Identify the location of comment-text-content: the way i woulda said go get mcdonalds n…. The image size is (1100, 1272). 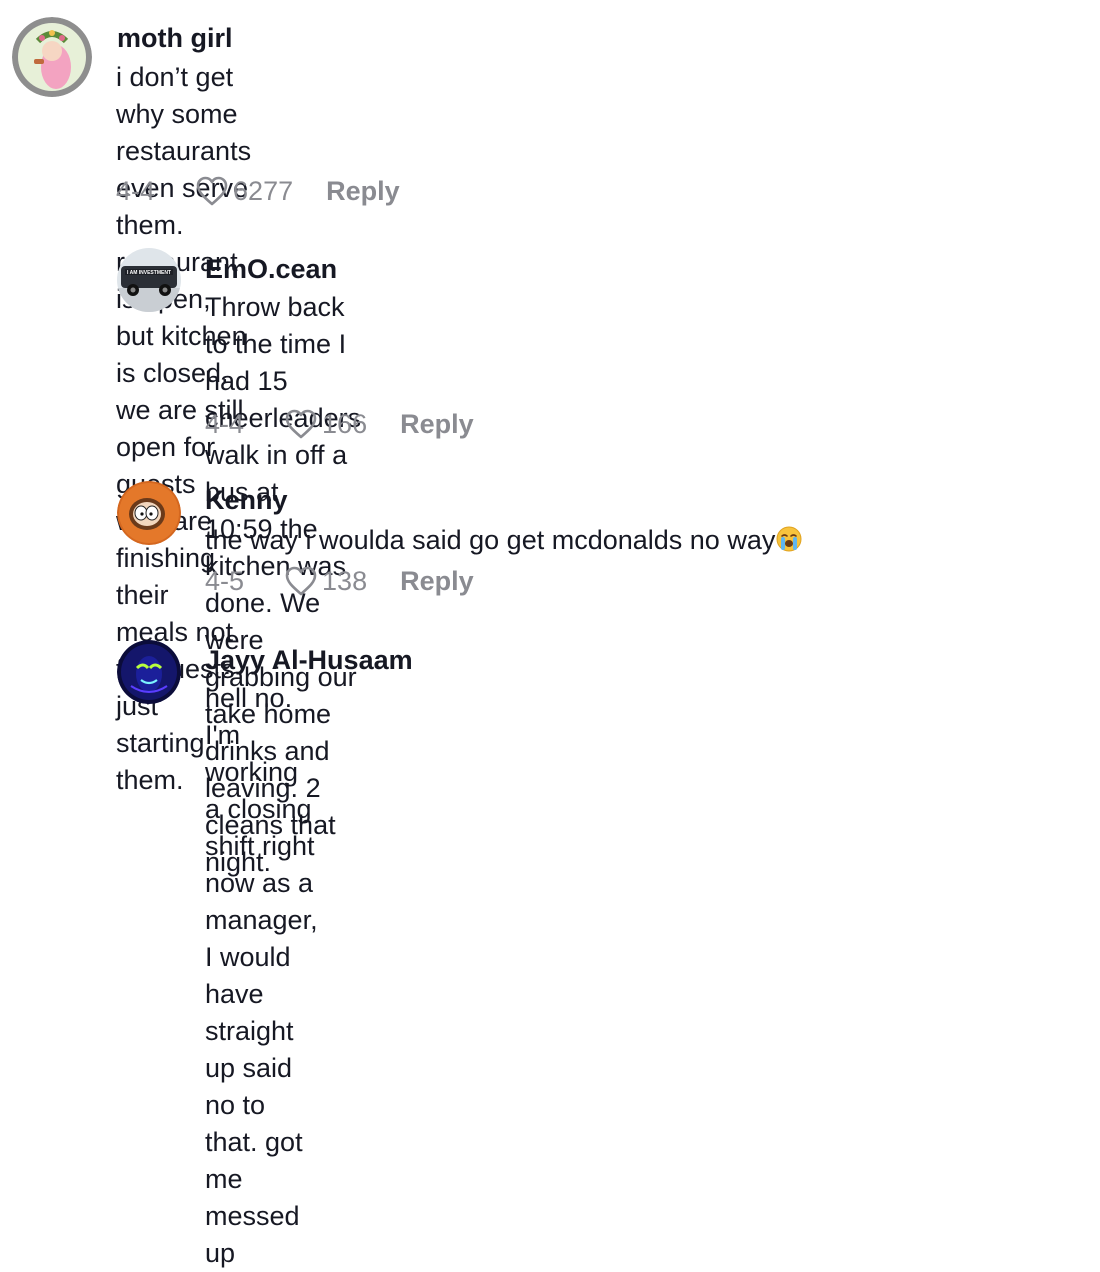
(490, 540).